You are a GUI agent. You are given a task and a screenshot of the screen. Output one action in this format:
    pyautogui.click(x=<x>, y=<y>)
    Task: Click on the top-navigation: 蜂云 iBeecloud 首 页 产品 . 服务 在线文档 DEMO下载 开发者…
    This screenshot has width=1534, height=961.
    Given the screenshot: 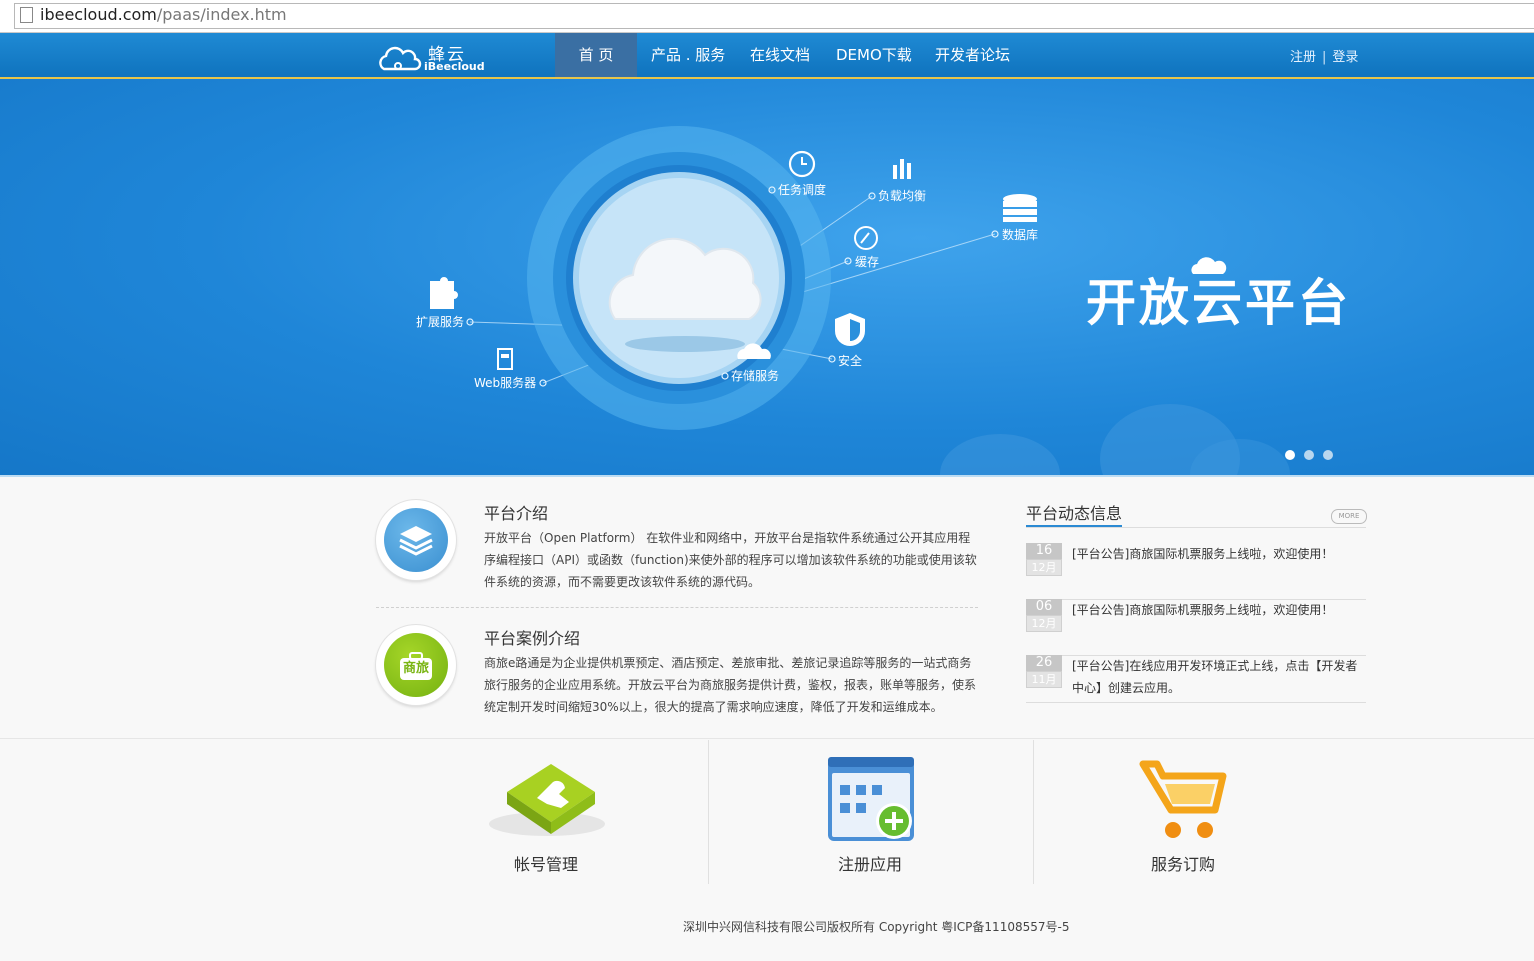 What is the action you would take?
    pyautogui.click(x=767, y=56)
    